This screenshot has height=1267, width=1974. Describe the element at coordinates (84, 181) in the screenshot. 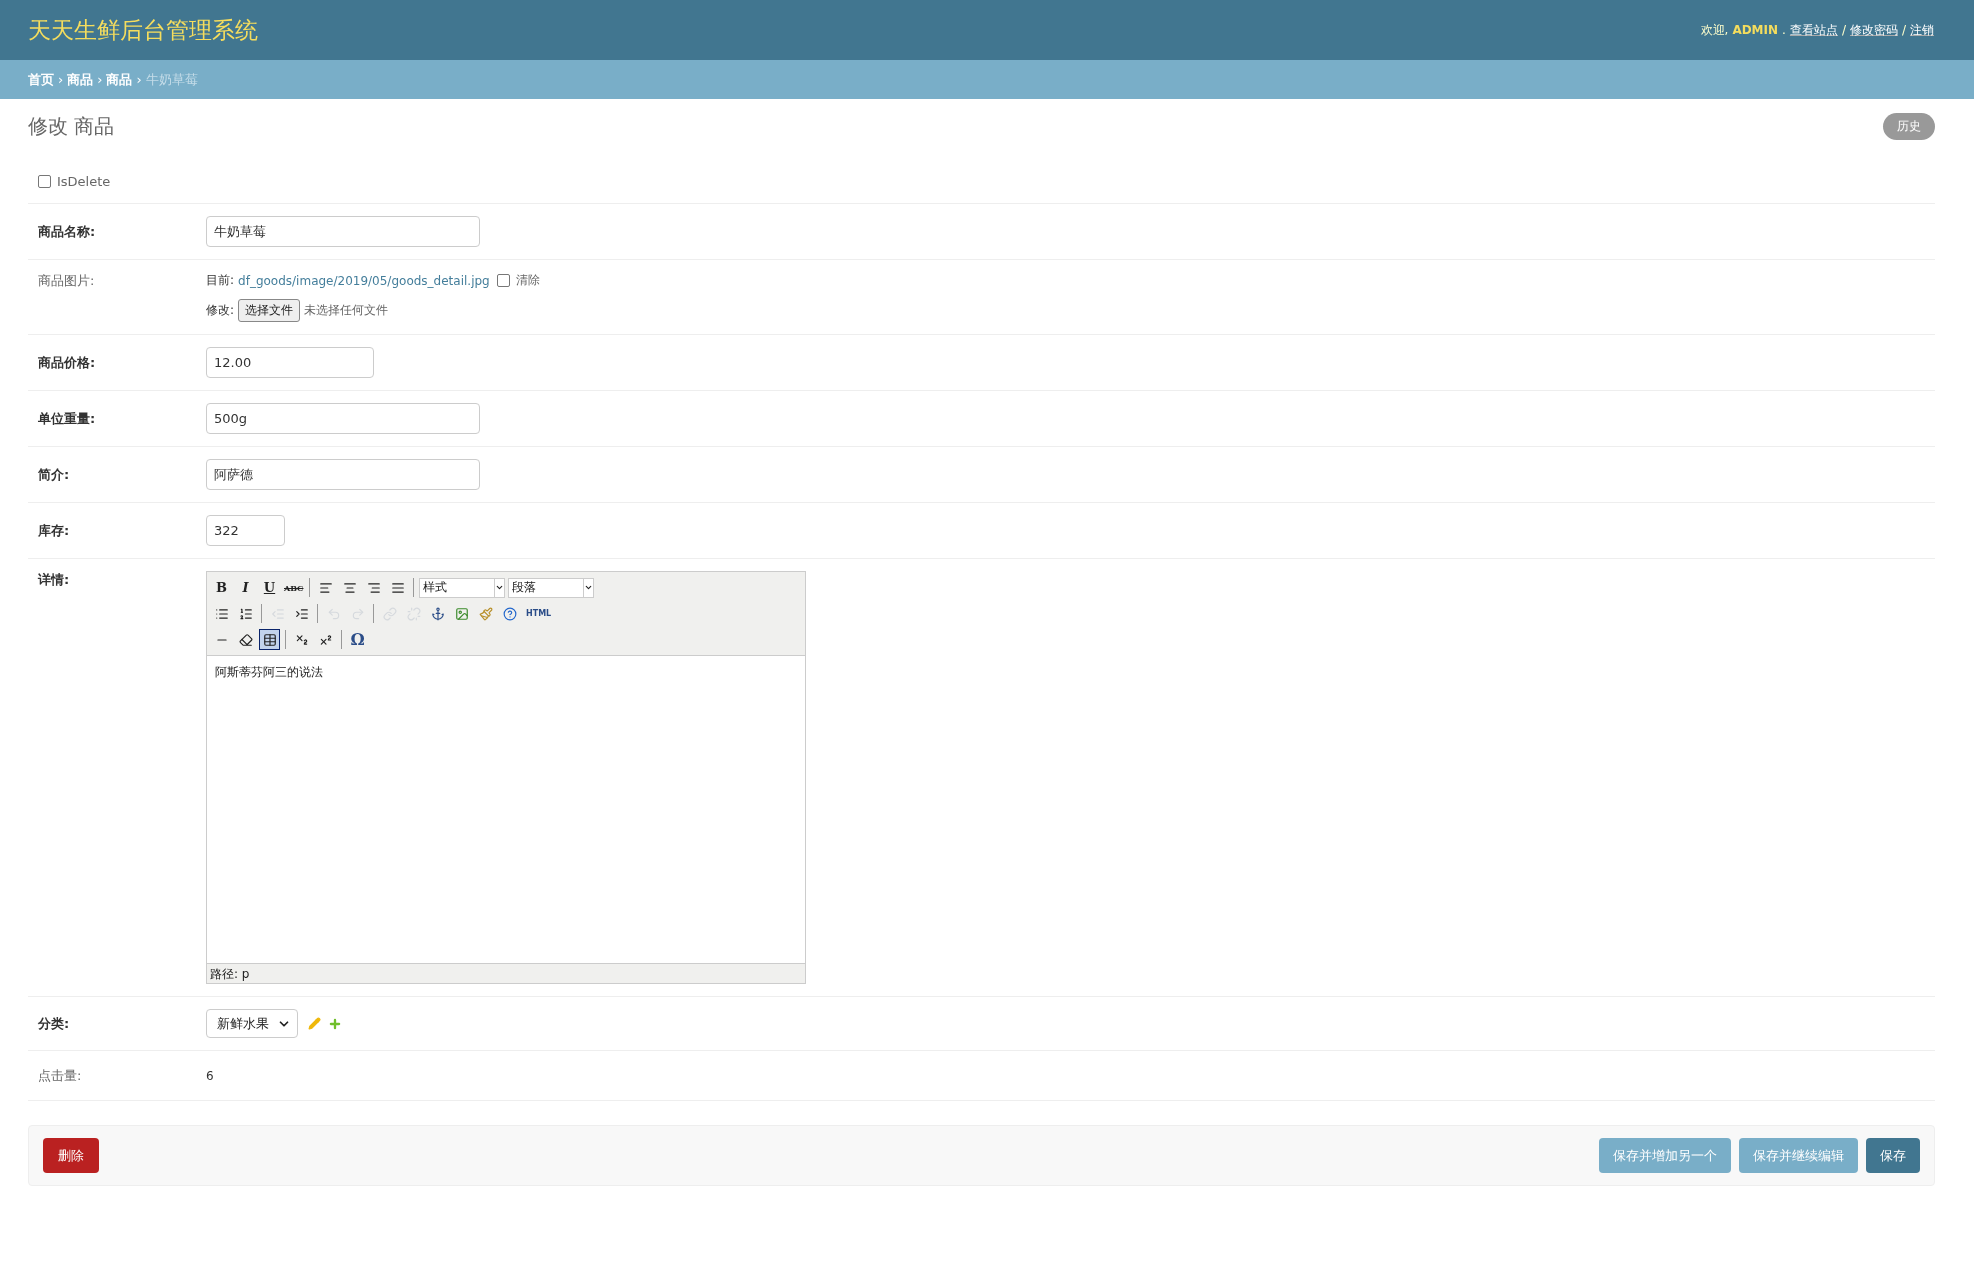

I see `field-label: IsDelete` at that location.